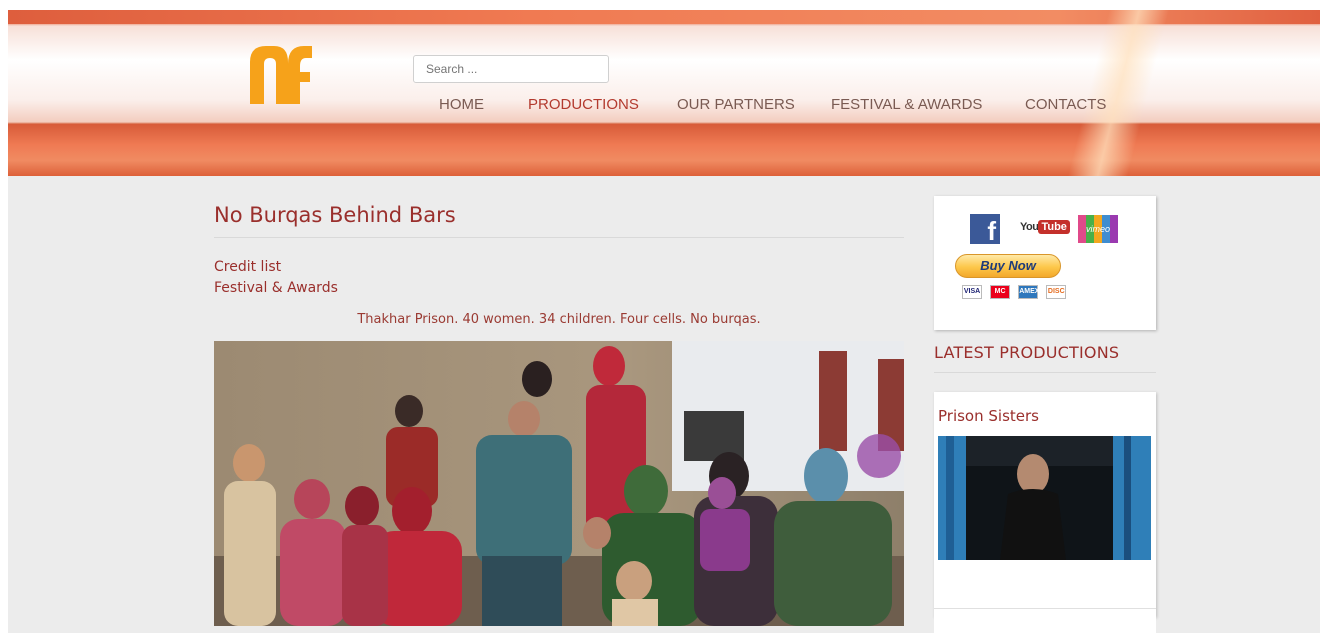 This screenshot has width=1321, height=633. Describe the element at coordinates (1028, 292) in the screenshot. I see `amex-card-icon: AMEX` at that location.